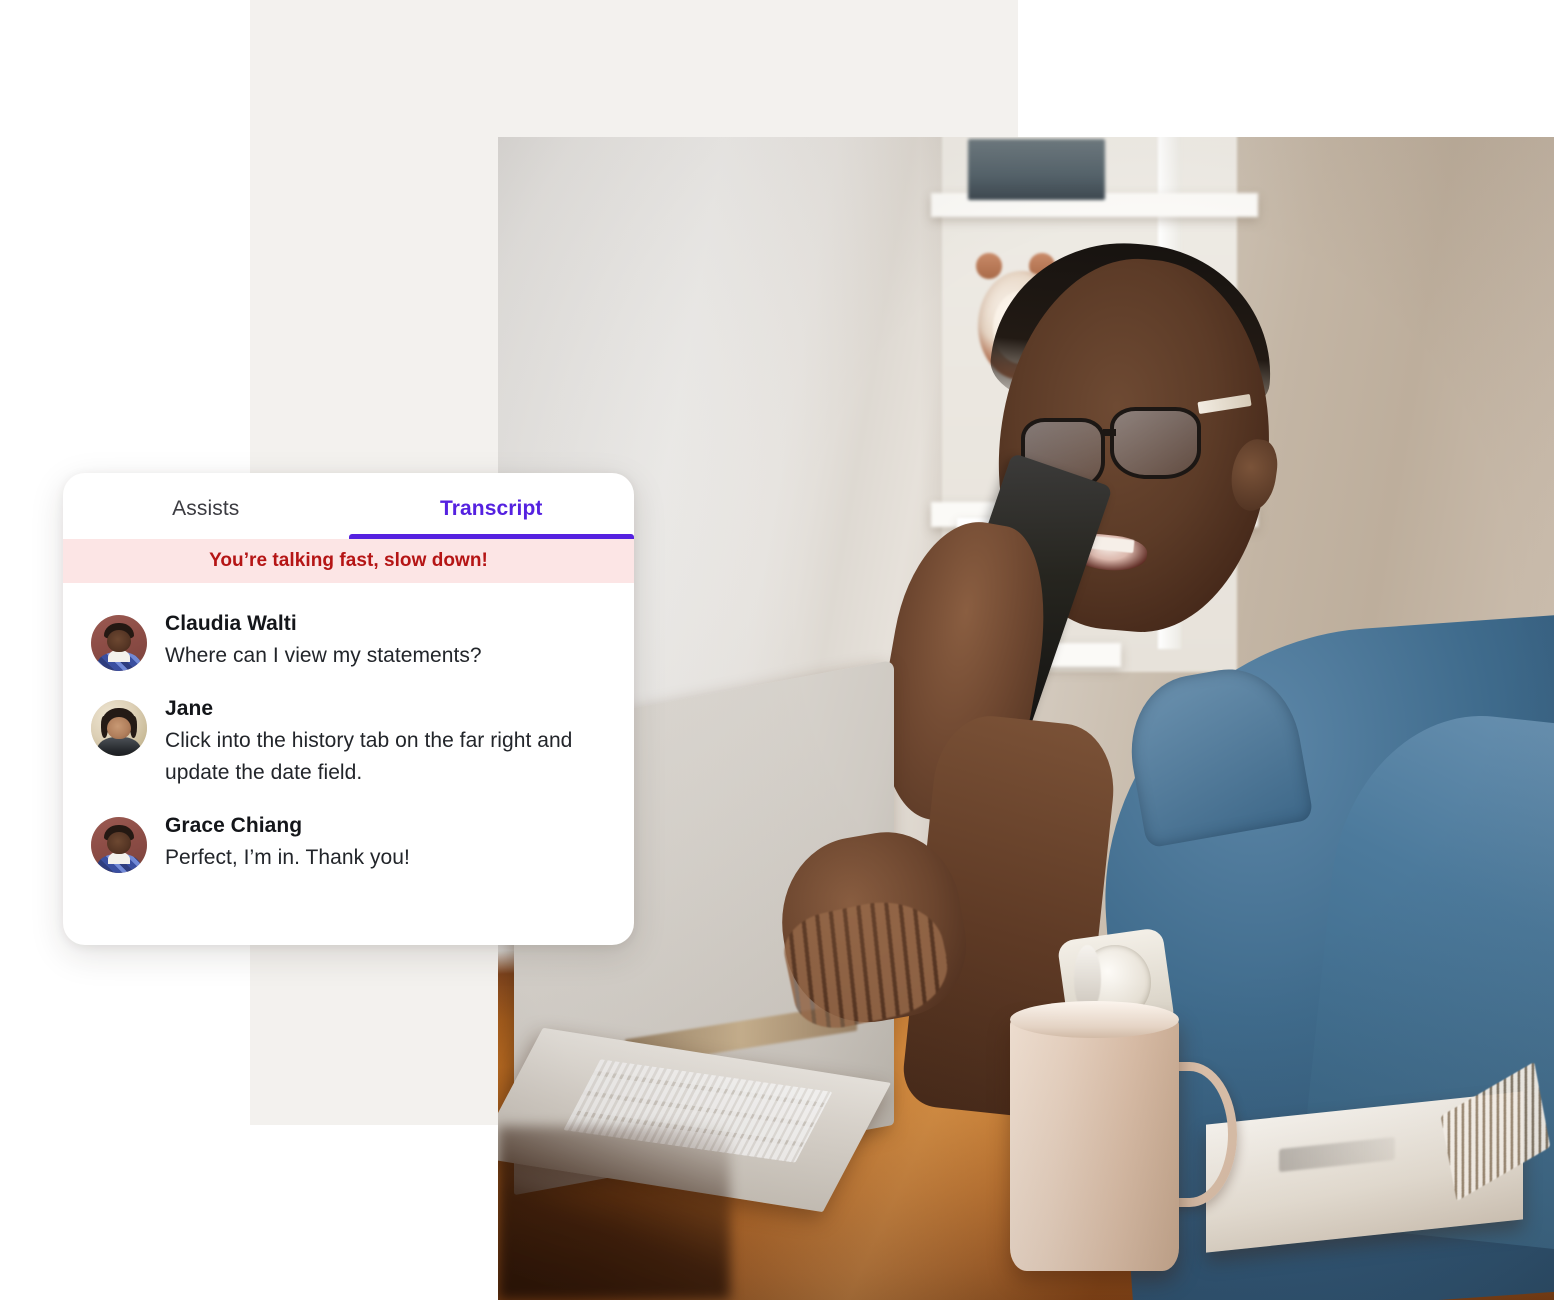 The height and width of the screenshot is (1300, 1554). Describe the element at coordinates (1095, 1143) in the screenshot. I see `photo-coffee-mug` at that location.